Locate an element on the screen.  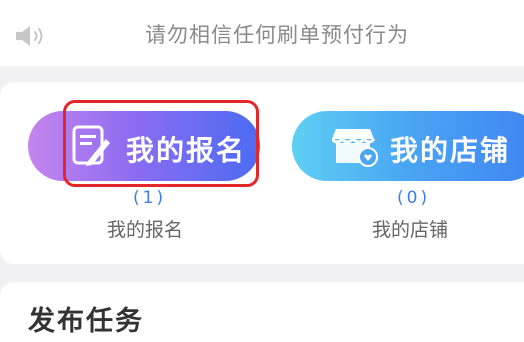
signup-count: (1) is located at coordinates (150, 198).